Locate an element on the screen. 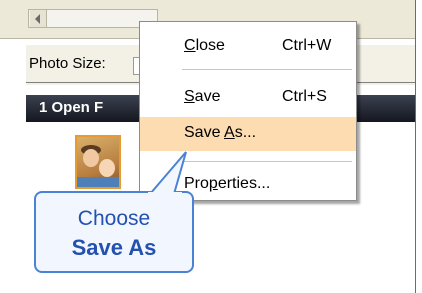 This screenshot has width=422, height=293. label-part: ave is located at coordinates (207, 96).